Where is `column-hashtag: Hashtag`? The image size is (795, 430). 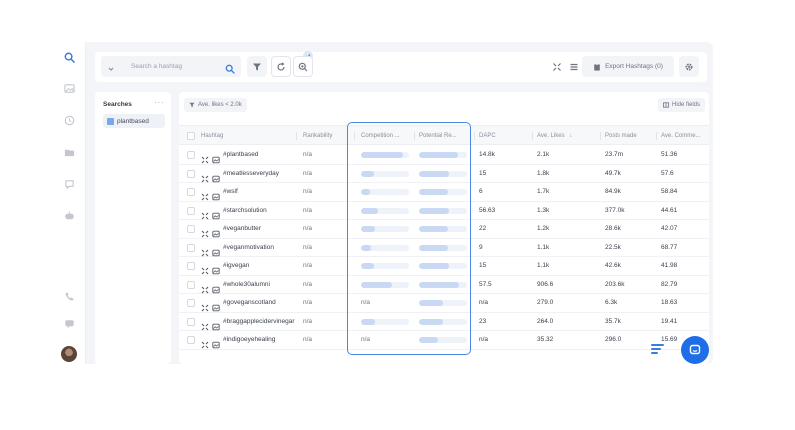
column-hashtag: Hashtag is located at coordinates (249, 136).